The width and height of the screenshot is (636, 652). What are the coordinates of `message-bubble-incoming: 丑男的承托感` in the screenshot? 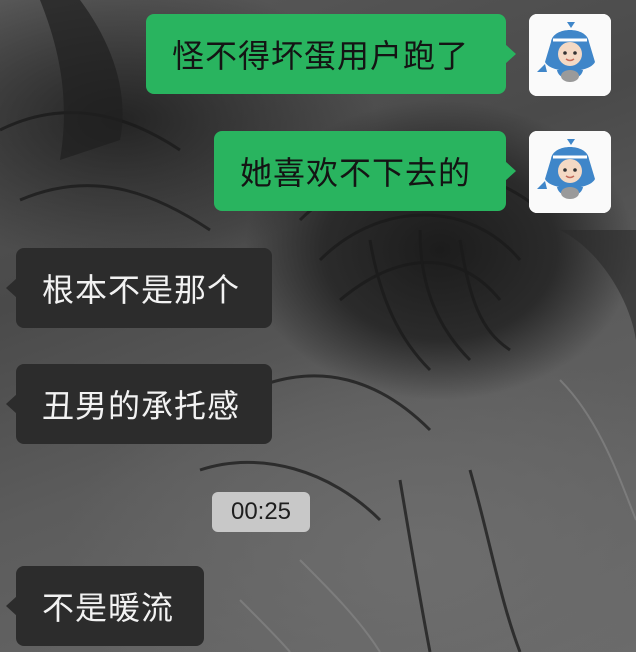 It's located at (139, 404).